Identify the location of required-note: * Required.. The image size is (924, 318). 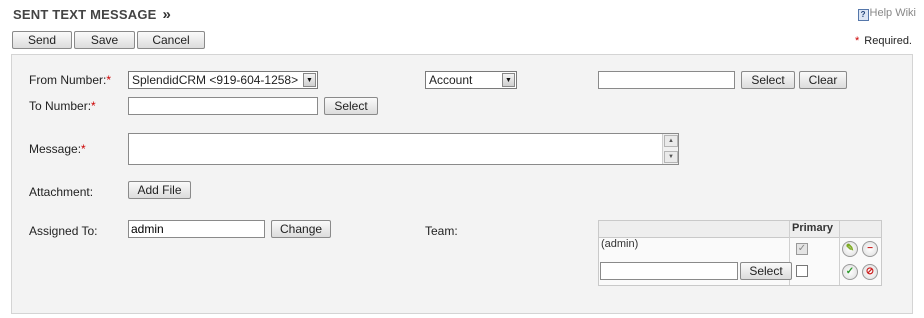
(883, 41).